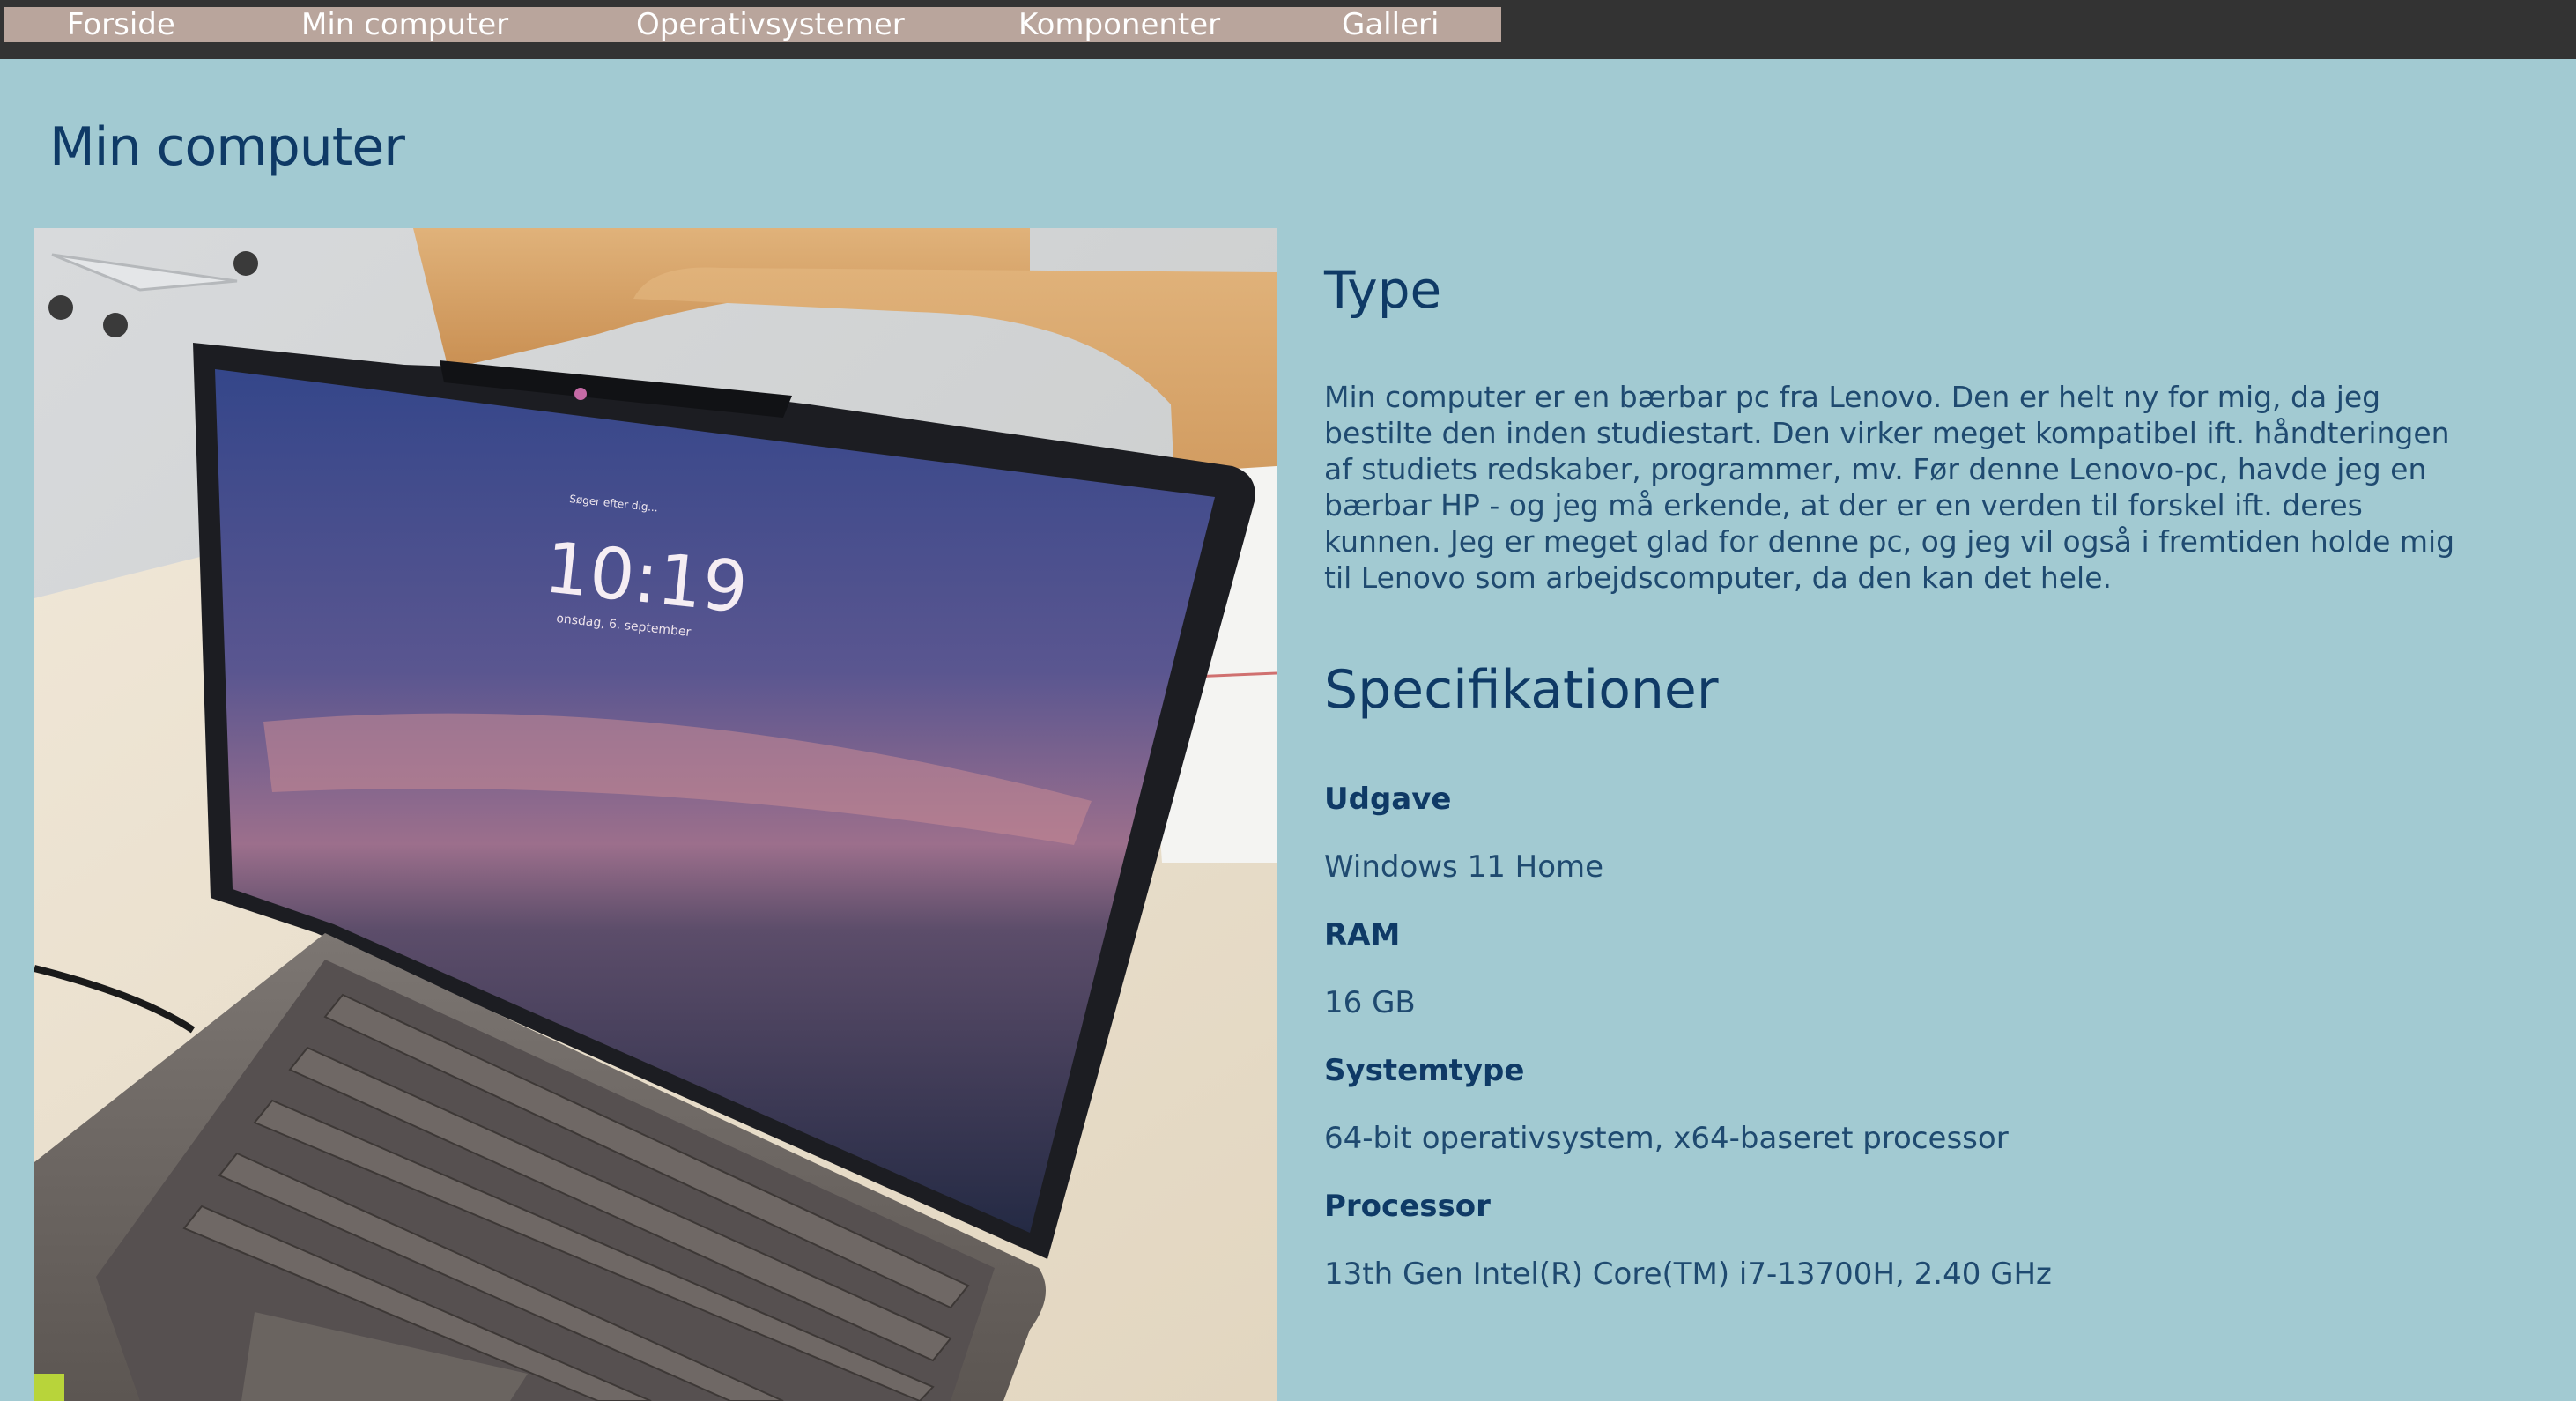 Image resolution: width=2576 pixels, height=1401 pixels. Describe the element at coordinates (121, 24) in the screenshot. I see `nav-item-forside: Forside` at that location.